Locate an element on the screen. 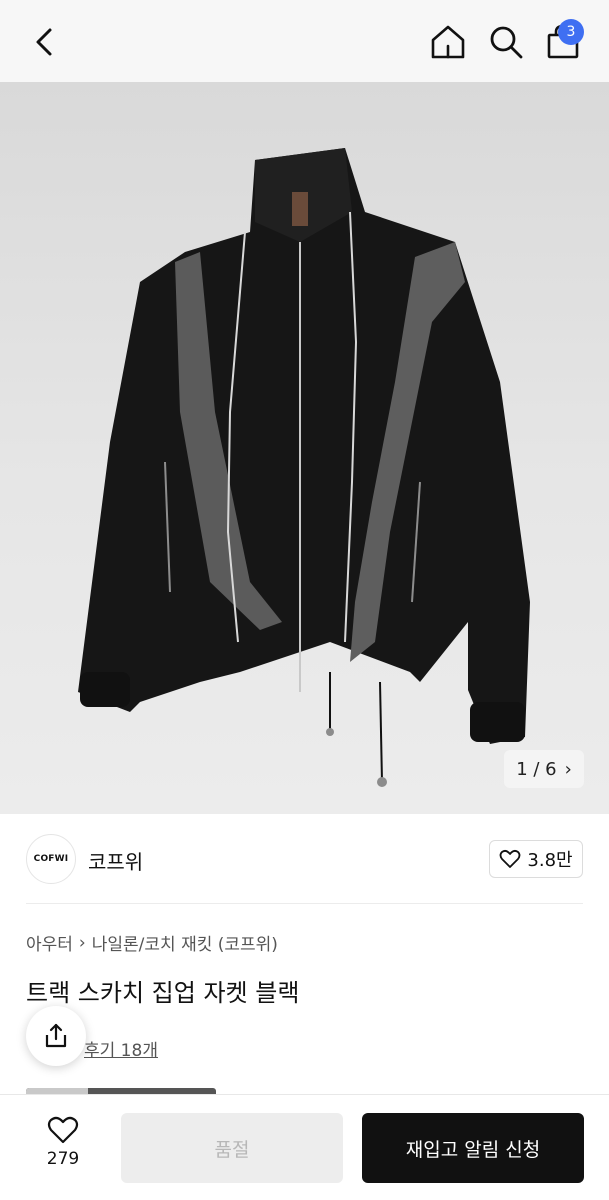  brand-logo-text: COFWI is located at coordinates (51, 859).